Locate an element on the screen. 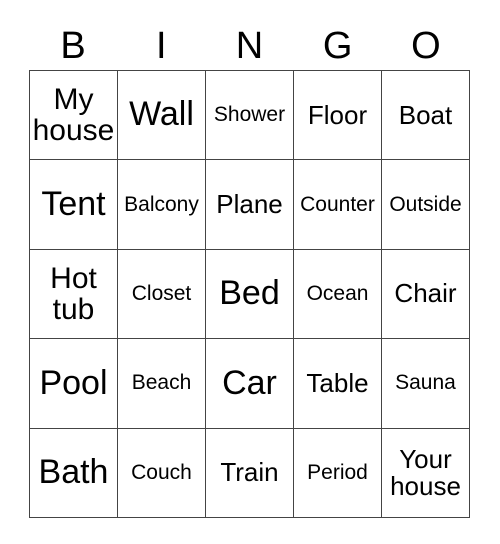 The image size is (500, 544). header-letter-b: B is located at coordinates (73, 46).